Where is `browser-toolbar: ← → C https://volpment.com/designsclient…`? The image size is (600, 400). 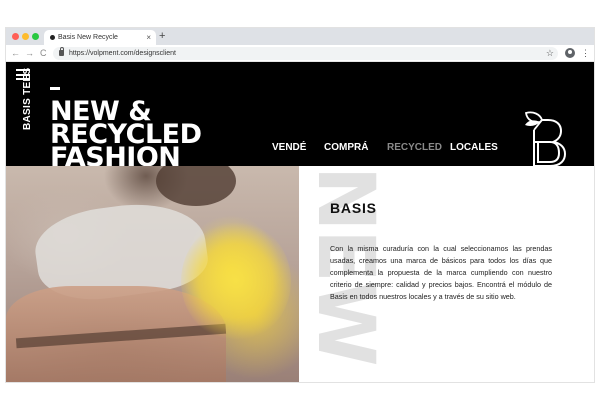
browser-toolbar: ← → C https://volpment.com/designsclient… is located at coordinates (300, 53).